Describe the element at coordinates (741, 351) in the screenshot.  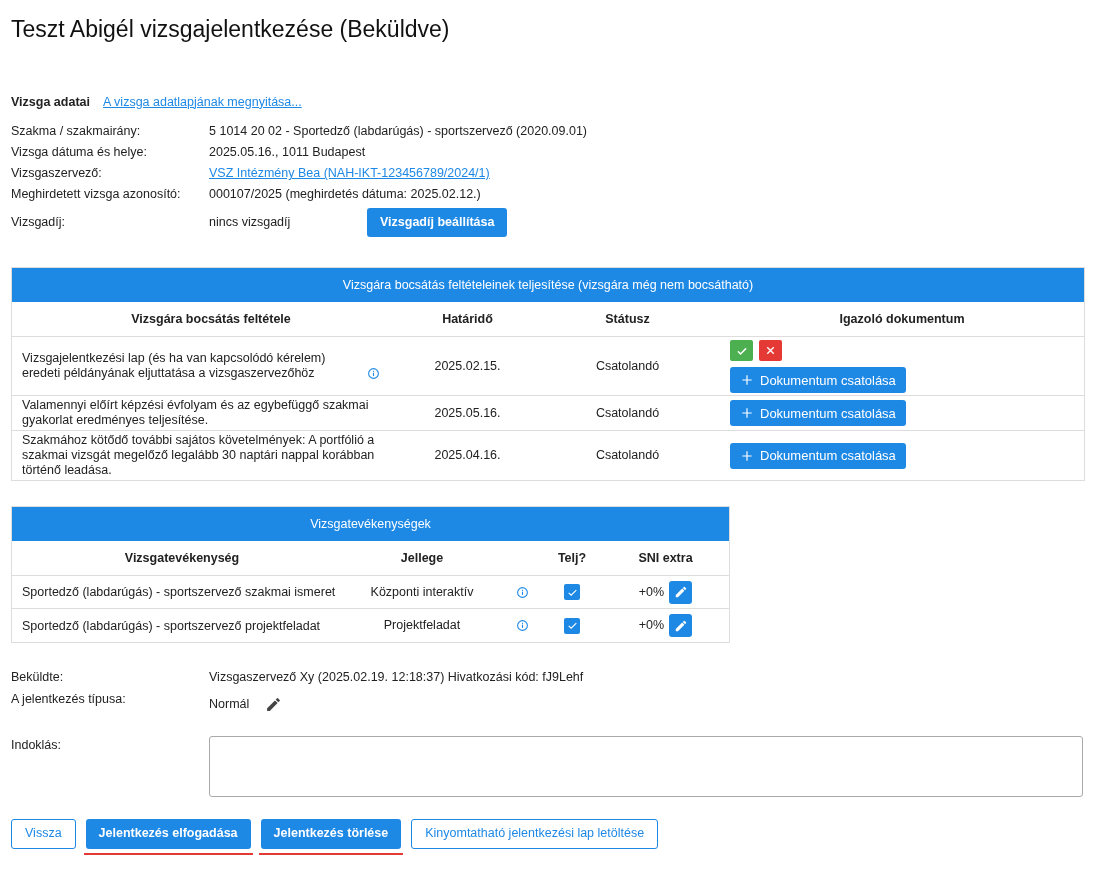
I see `approve-button` at that location.